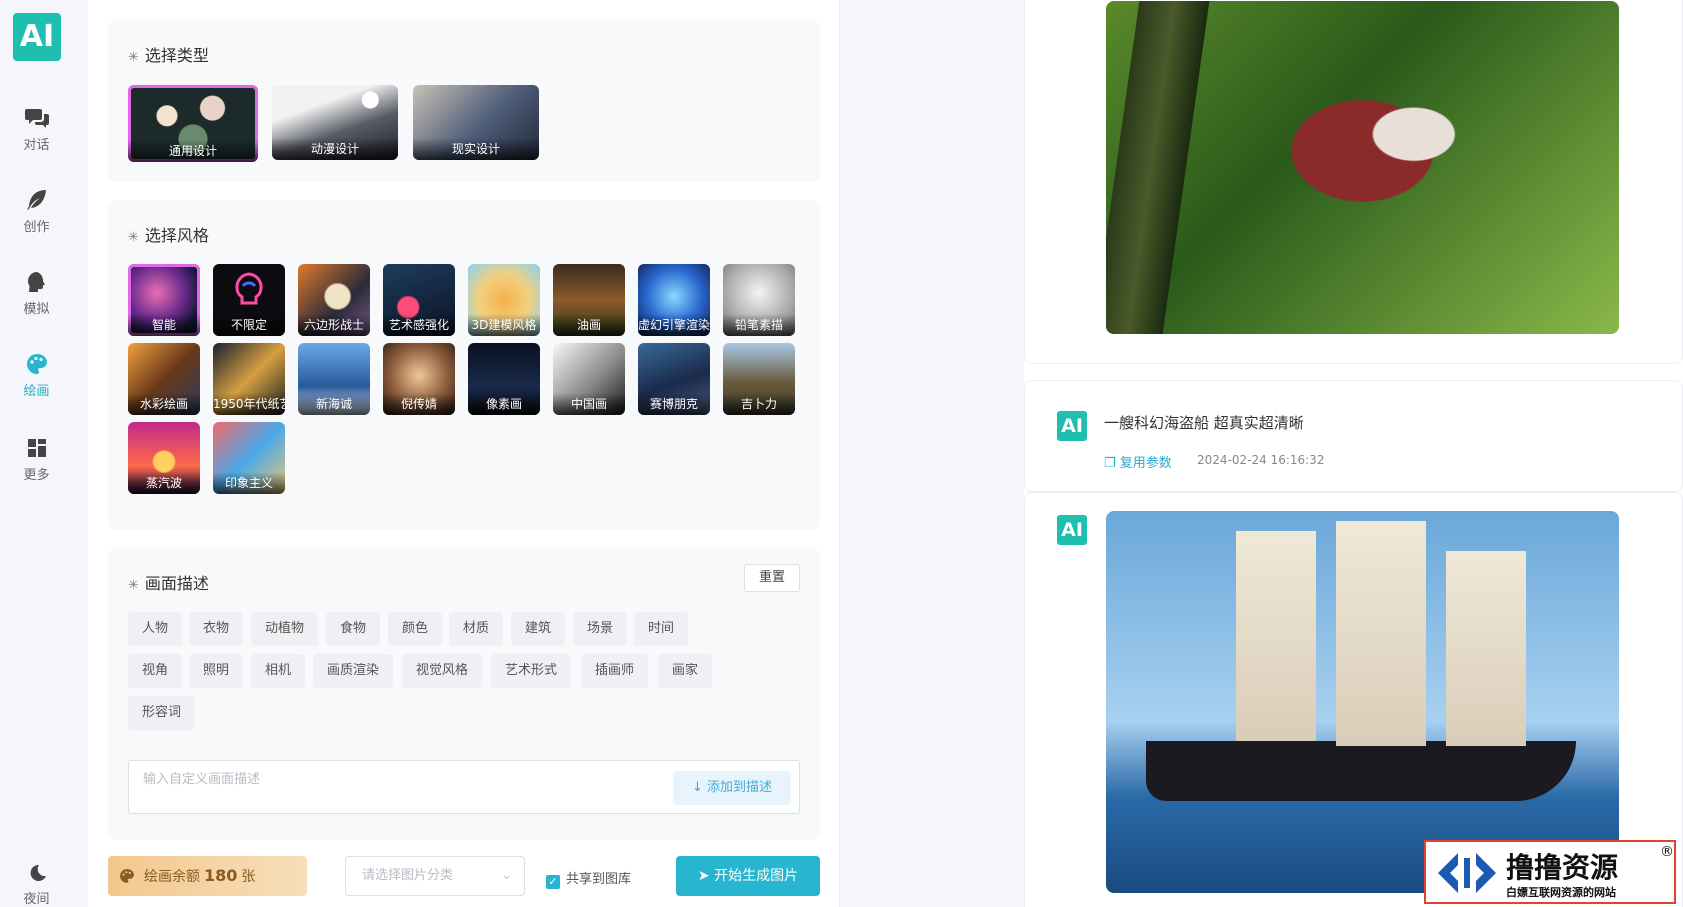 The height and width of the screenshot is (907, 1683). What do you see at coordinates (36, 391) in the screenshot?
I see `sidebar-item-label: 绘画` at bounding box center [36, 391].